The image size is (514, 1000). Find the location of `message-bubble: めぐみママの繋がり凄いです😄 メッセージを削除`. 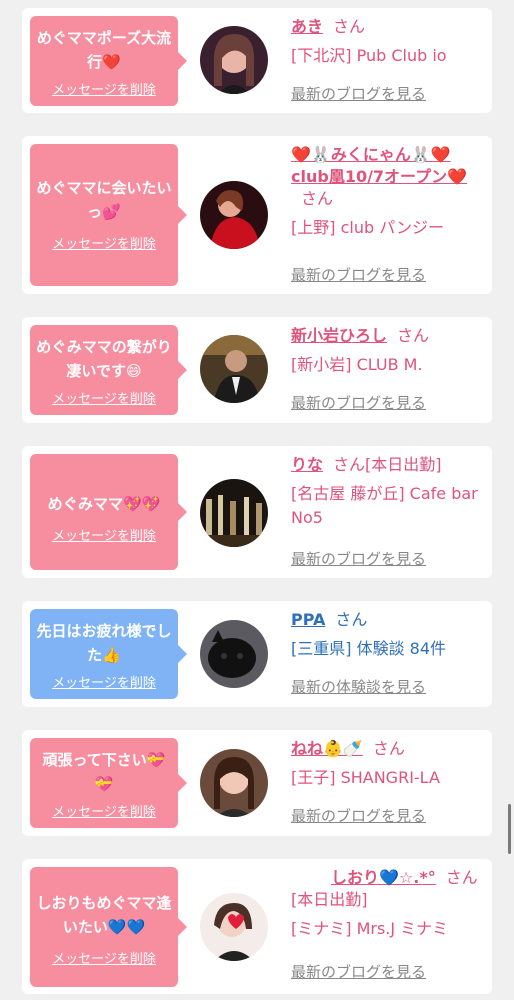

message-bubble: めぐみママの繋がり凄いです😄 メッセージを削除 is located at coordinates (108, 370).